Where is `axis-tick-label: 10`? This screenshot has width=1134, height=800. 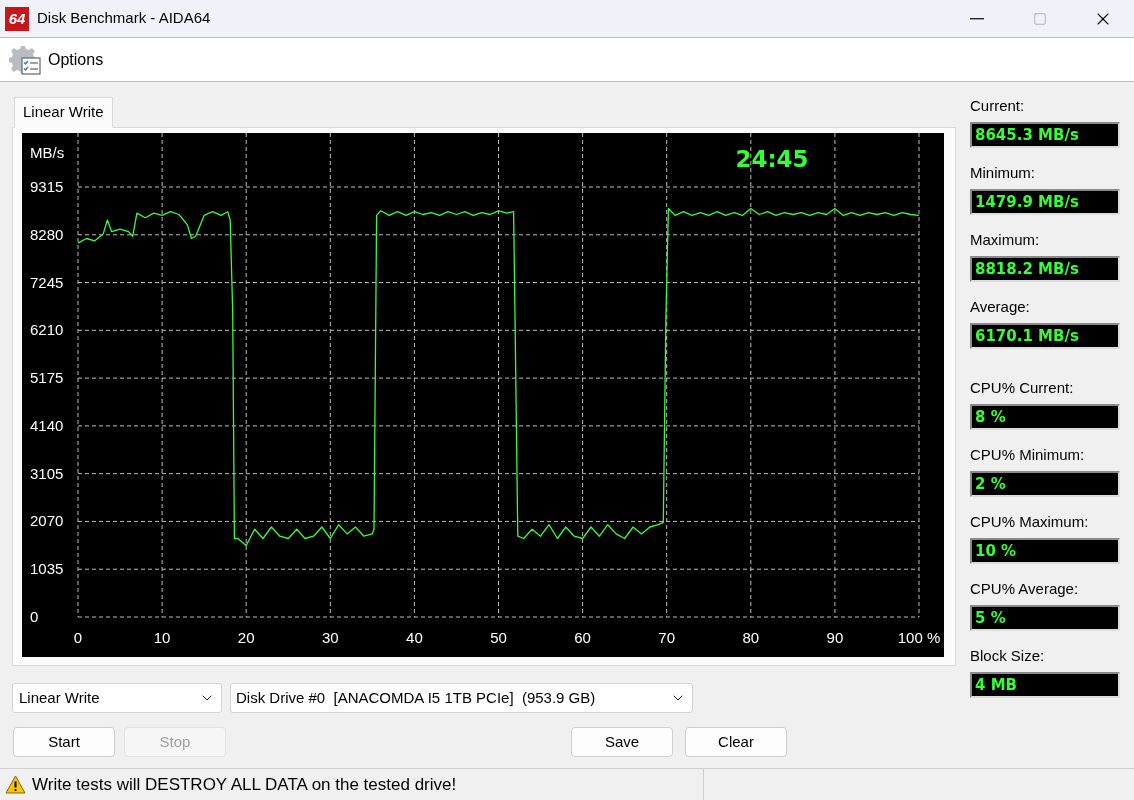 axis-tick-label: 10 is located at coordinates (162, 637).